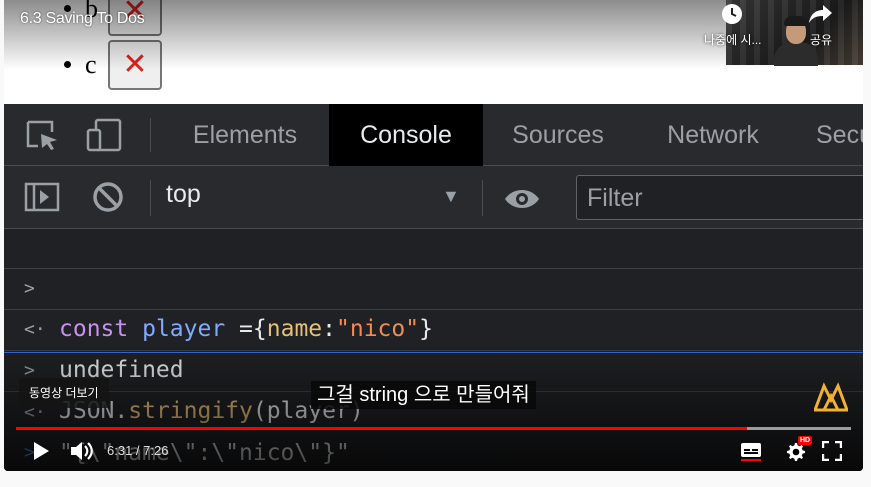  What do you see at coordinates (245, 135) in the screenshot?
I see `tab-elements: Elements` at bounding box center [245, 135].